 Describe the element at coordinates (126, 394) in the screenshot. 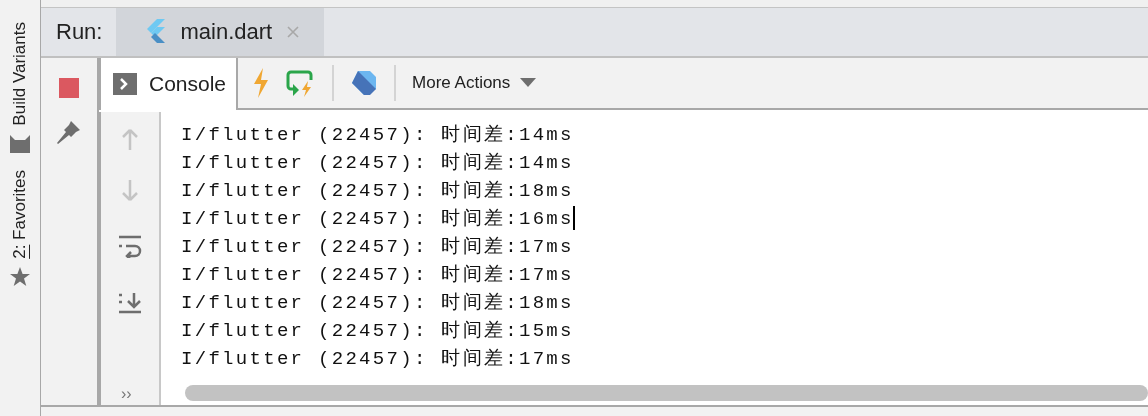

I see `more-icon: ››` at that location.